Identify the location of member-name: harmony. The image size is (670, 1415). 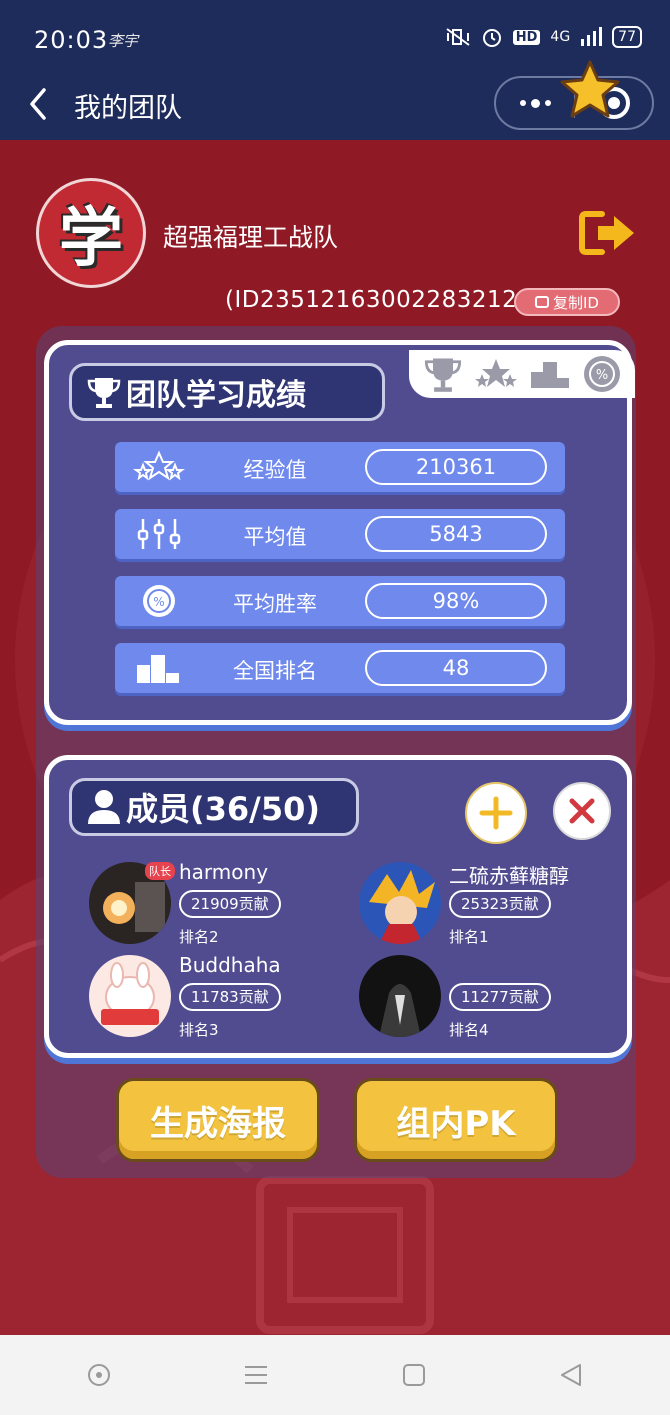
(224, 872).